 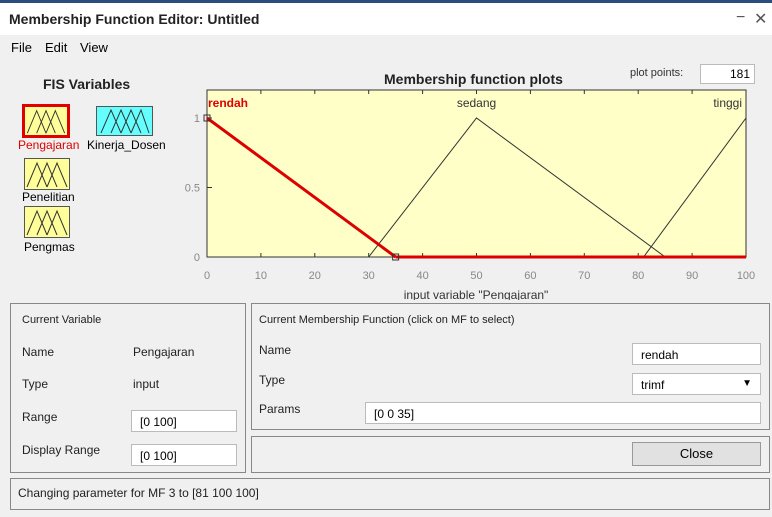 I want to click on mf-type-select: trimf ▼, so click(x=696, y=384).